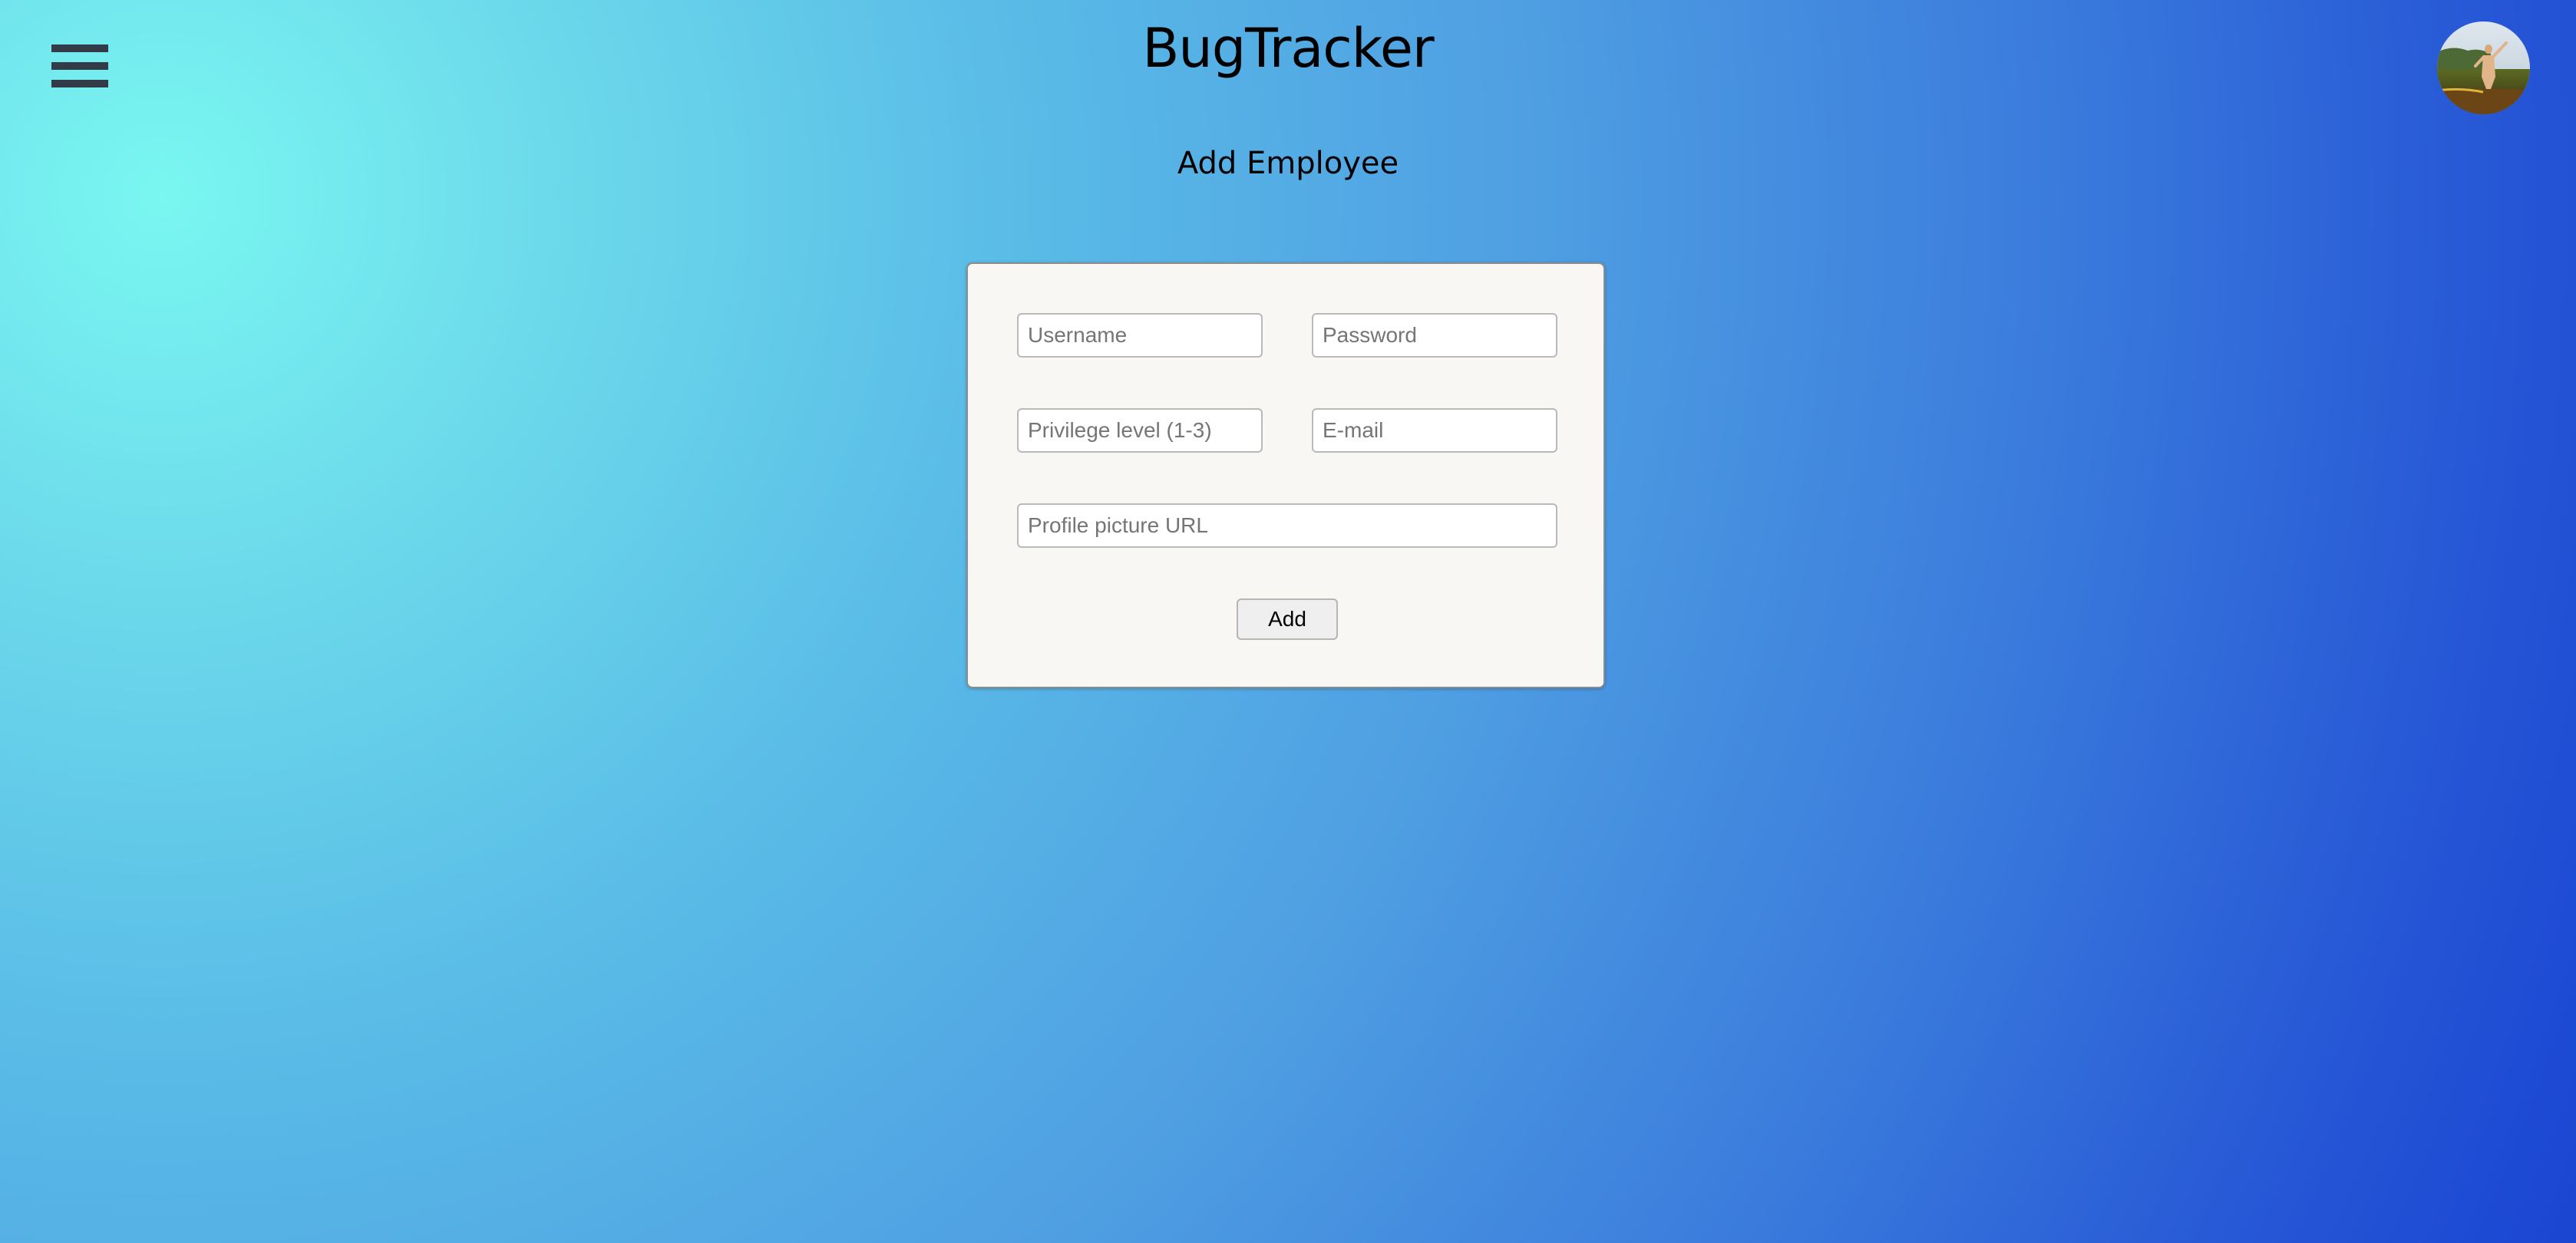 The image size is (2576, 1243). Describe the element at coordinates (1434, 430) in the screenshot. I see `email-input` at that location.